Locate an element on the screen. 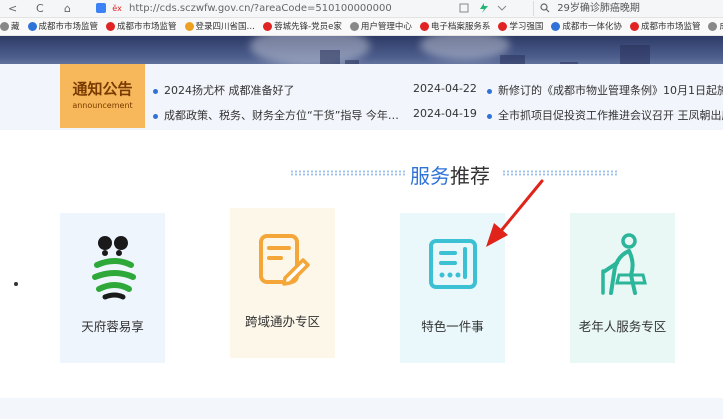 The height and width of the screenshot is (419, 723). form-icon is located at coordinates (452, 264).